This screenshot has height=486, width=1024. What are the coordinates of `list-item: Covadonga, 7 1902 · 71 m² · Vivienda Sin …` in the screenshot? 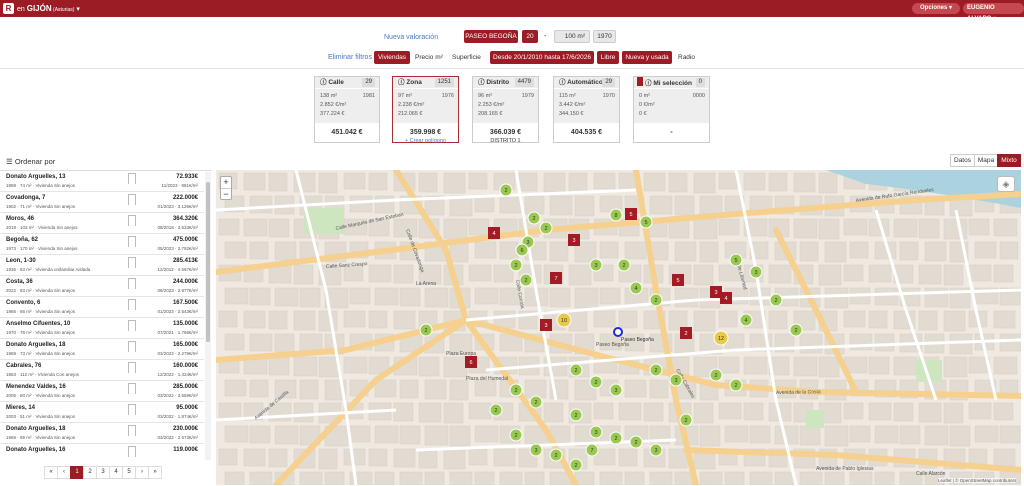 It's located at (102, 202).